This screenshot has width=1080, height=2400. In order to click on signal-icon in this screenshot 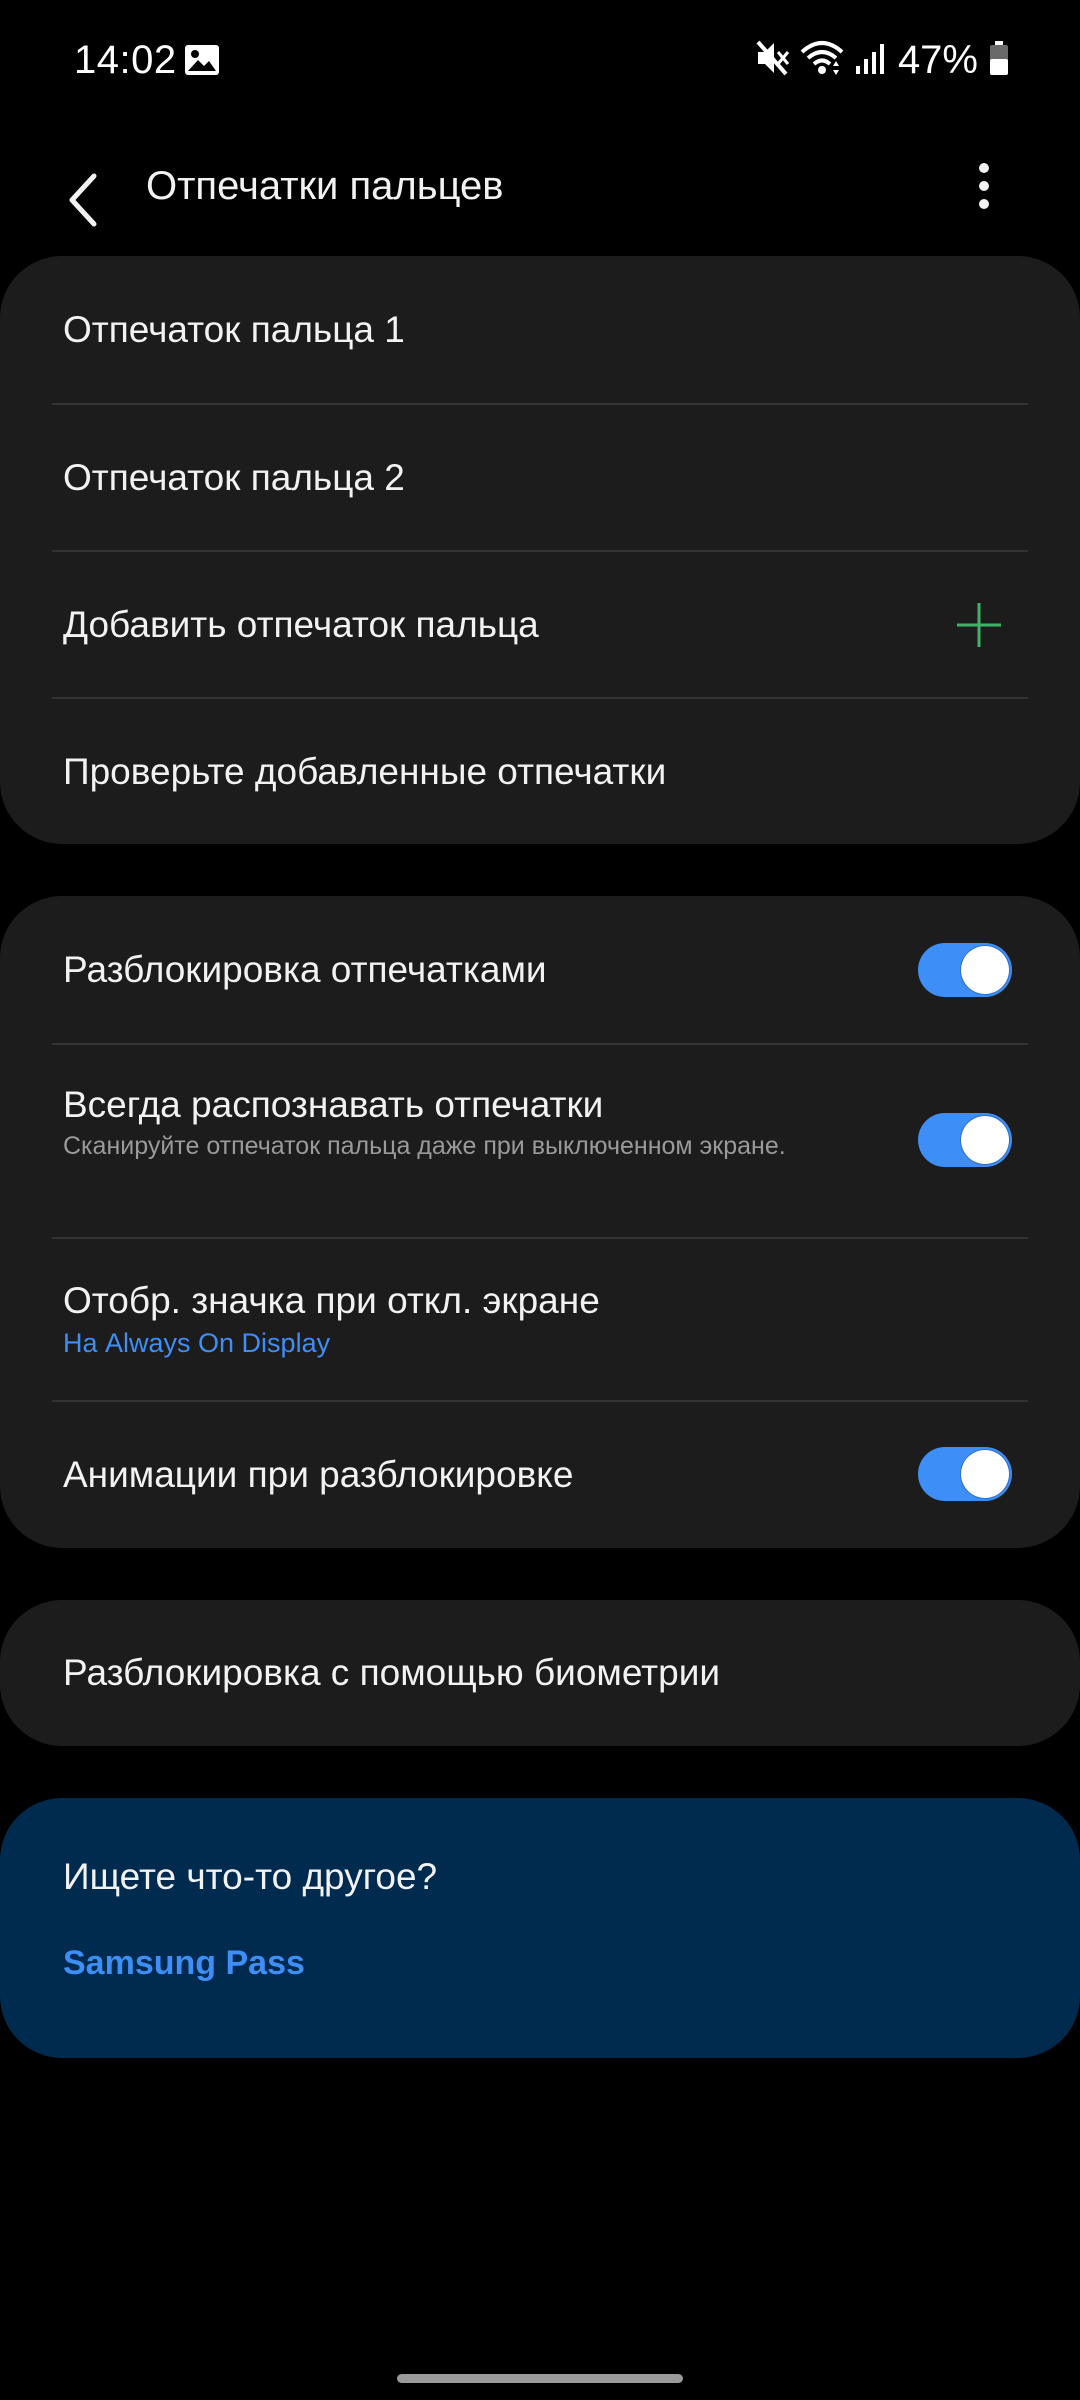, I will do `click(871, 60)`.